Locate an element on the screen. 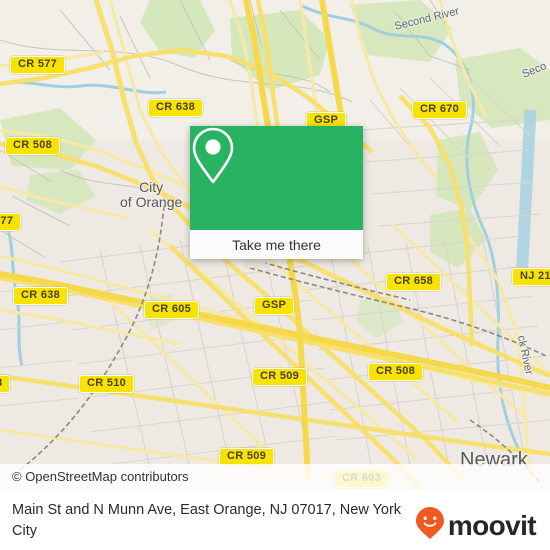 This screenshot has height=550, width=550. shield-cr-638-a: CR 638 is located at coordinates (176, 108).